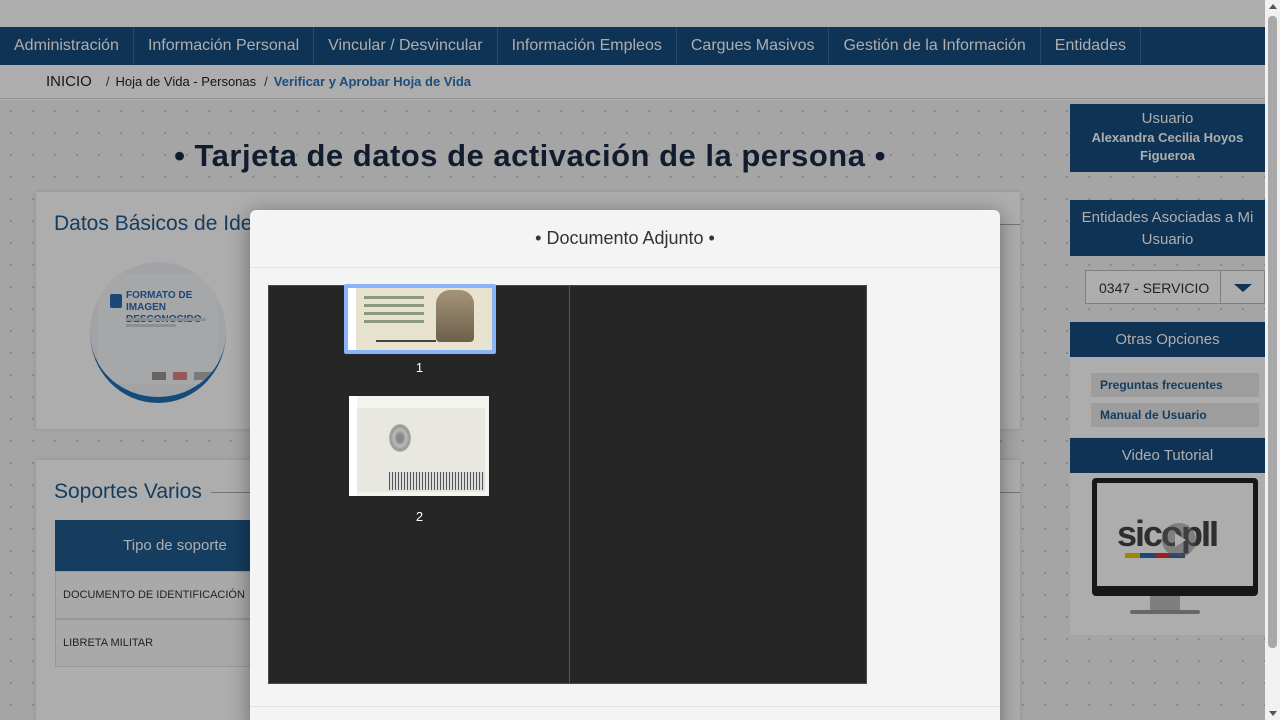  What do you see at coordinates (455, 316) in the screenshot?
I see `id-photo` at bounding box center [455, 316].